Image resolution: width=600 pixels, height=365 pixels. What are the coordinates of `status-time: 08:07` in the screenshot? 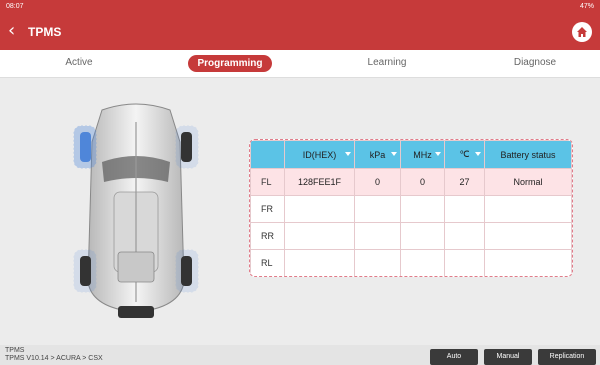 It's located at (15, 6).